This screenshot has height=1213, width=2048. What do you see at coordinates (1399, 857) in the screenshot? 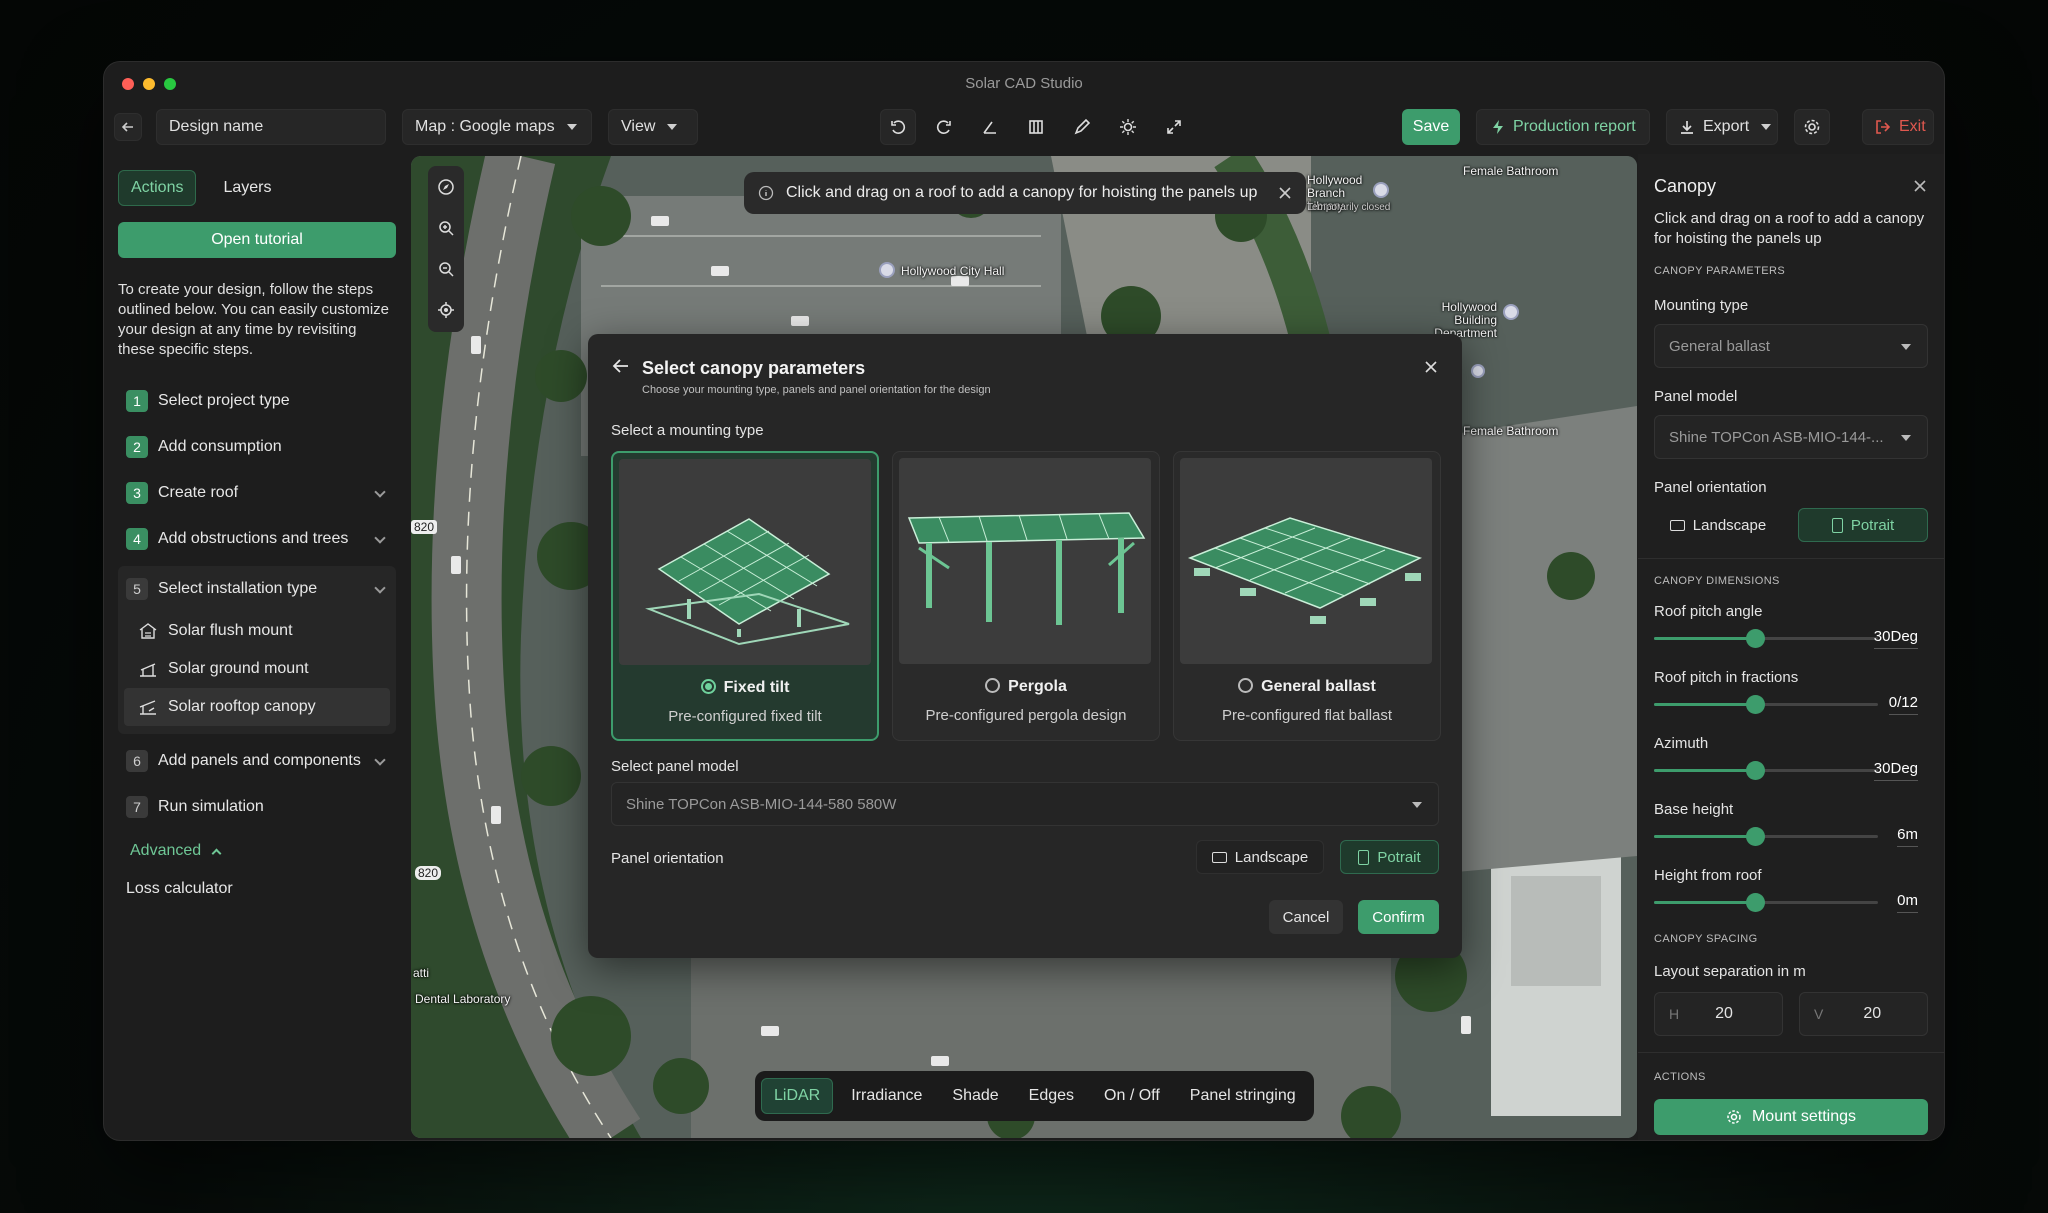
I see `potrait-label: Potrait` at bounding box center [1399, 857].